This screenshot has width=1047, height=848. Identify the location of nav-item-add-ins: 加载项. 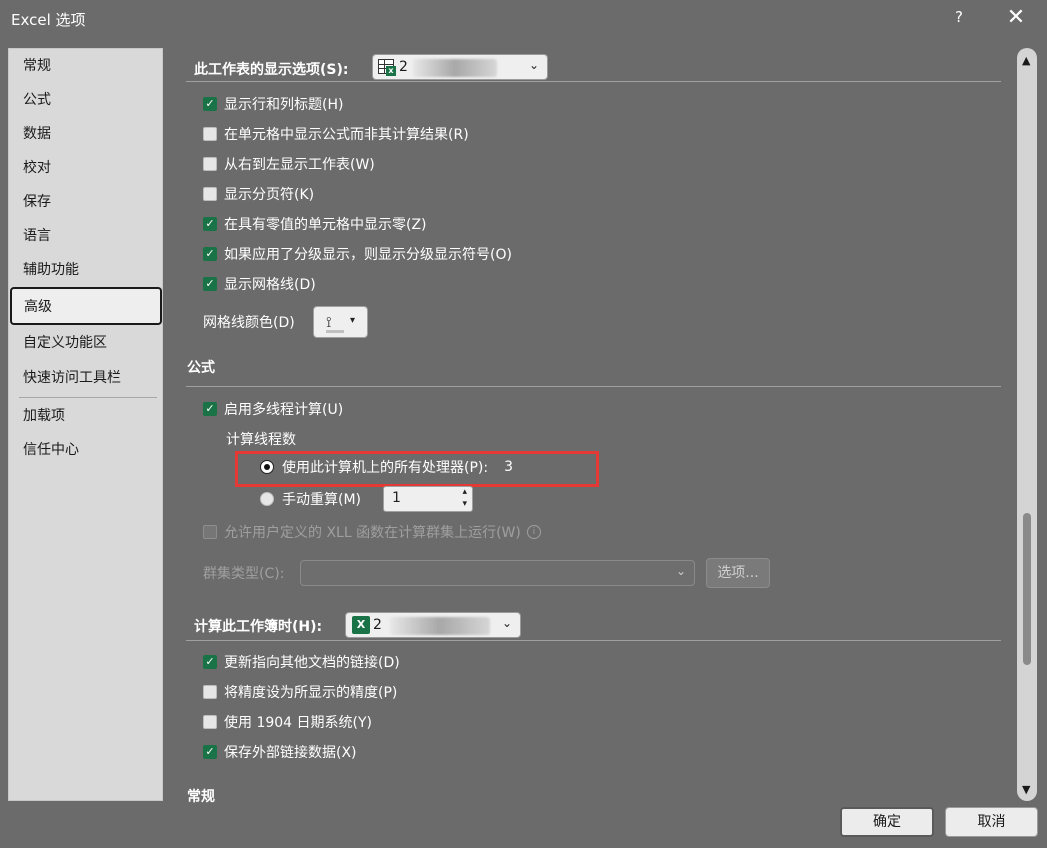
(85, 416).